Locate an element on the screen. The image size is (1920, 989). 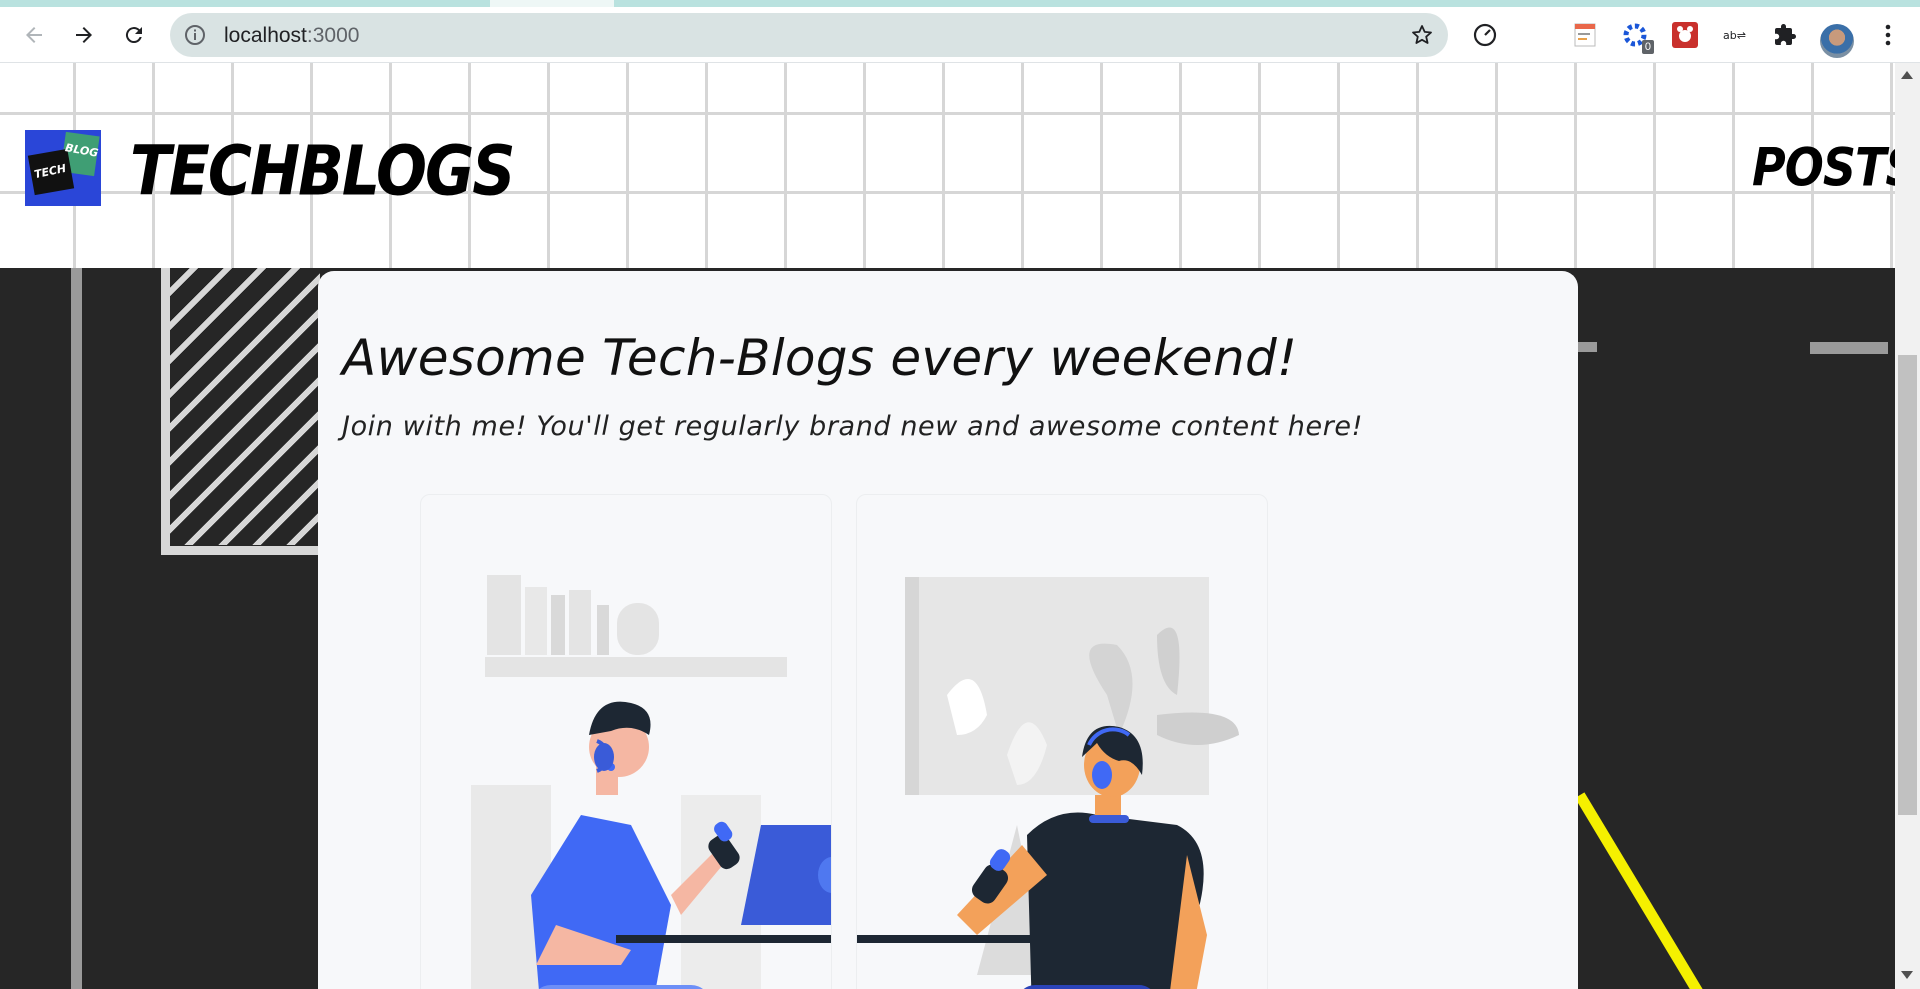
scroll-up-arrow-icon is located at coordinates (1907, 75).